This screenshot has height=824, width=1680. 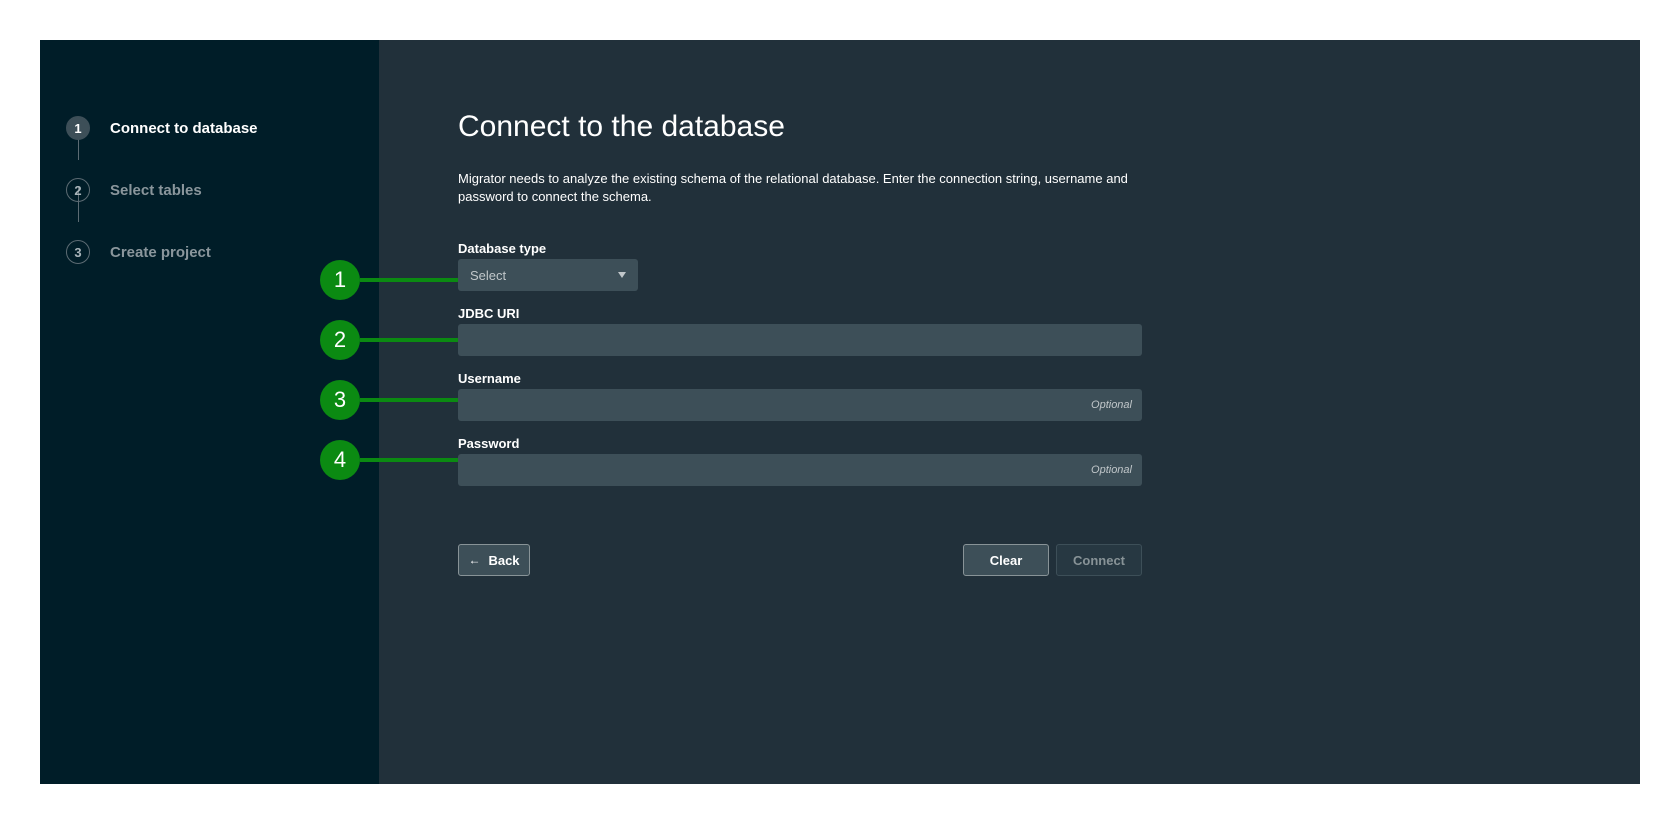 What do you see at coordinates (340, 400) in the screenshot?
I see `callout-number: 3` at bounding box center [340, 400].